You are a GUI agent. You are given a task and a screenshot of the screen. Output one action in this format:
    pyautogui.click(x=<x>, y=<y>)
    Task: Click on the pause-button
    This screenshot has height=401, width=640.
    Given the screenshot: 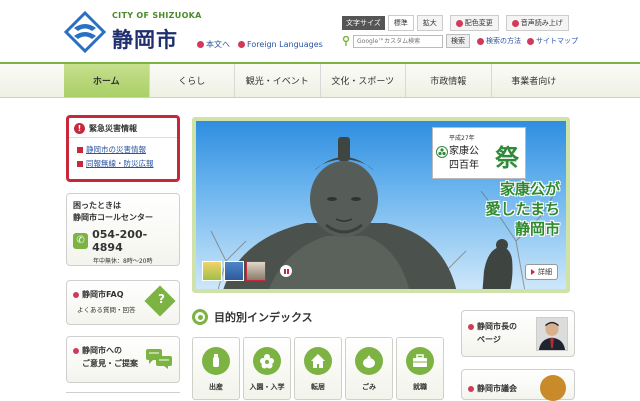 What is the action you would take?
    pyautogui.click(x=286, y=271)
    